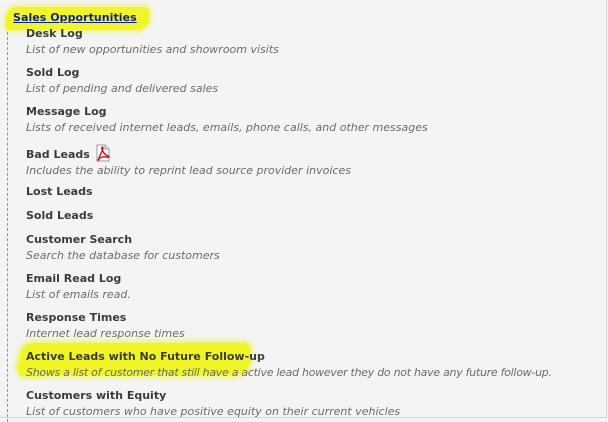 The height and width of the screenshot is (422, 608). I want to click on menu-item-title: Desk Log, so click(152, 34).